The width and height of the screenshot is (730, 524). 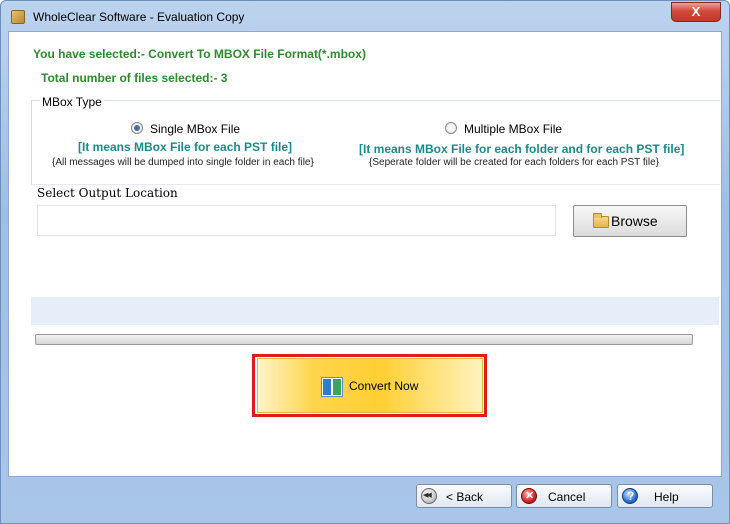 I want to click on browse-label: Browse, so click(x=634, y=221).